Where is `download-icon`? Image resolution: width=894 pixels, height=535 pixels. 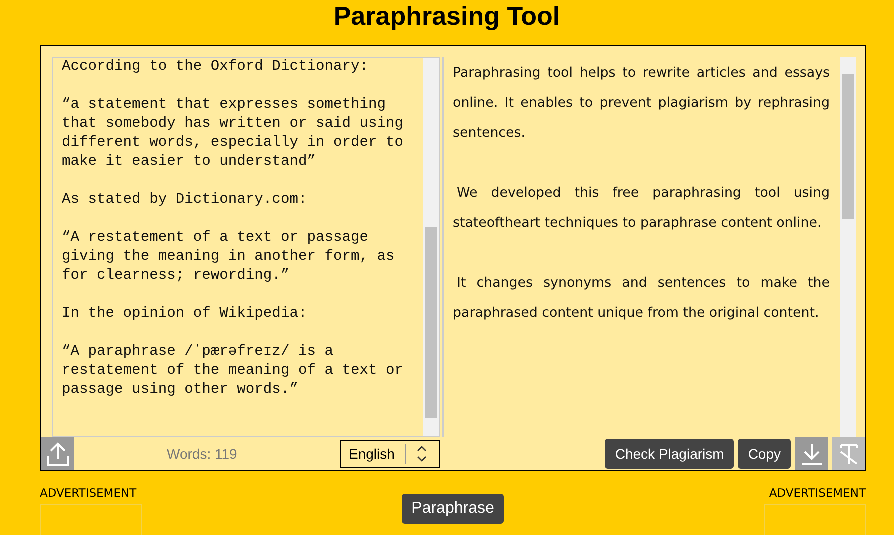
download-icon is located at coordinates (811, 454).